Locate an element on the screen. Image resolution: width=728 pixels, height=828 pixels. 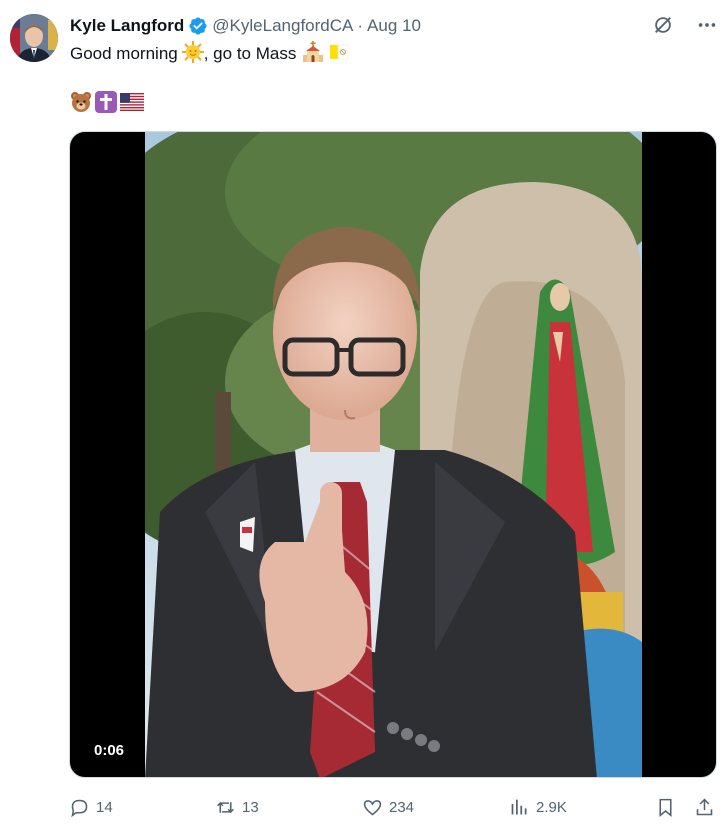
share-button is located at coordinates (704, 807).